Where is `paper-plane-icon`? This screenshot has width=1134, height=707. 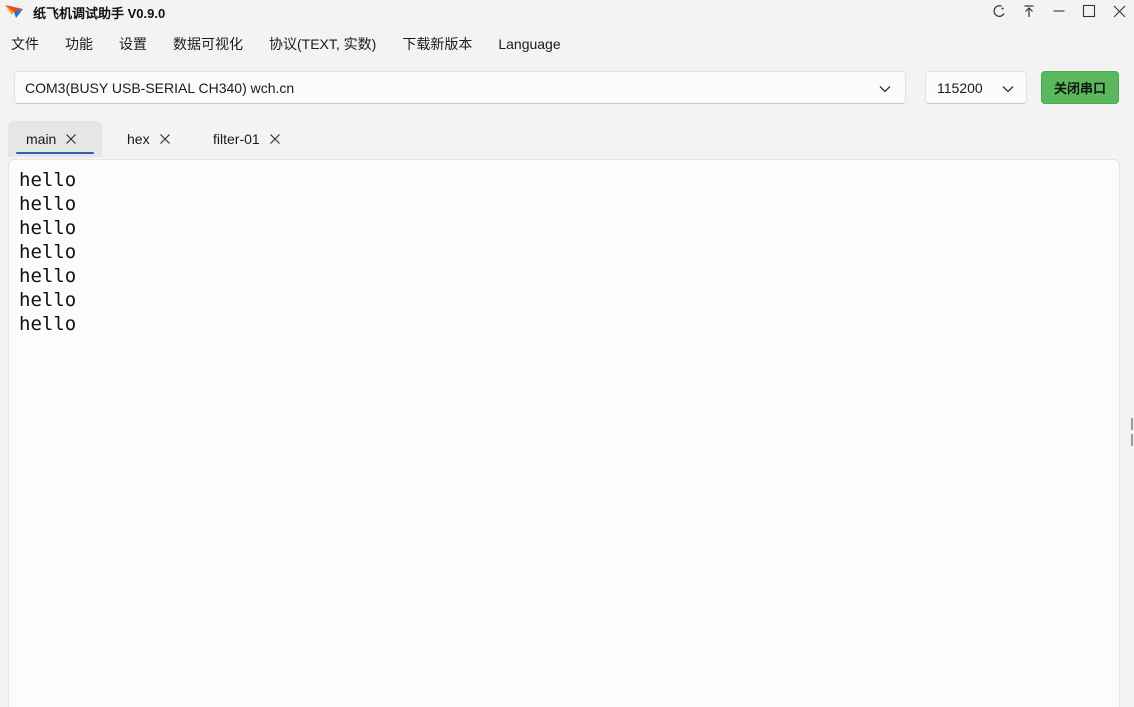
paper-plane-icon is located at coordinates (14, 11).